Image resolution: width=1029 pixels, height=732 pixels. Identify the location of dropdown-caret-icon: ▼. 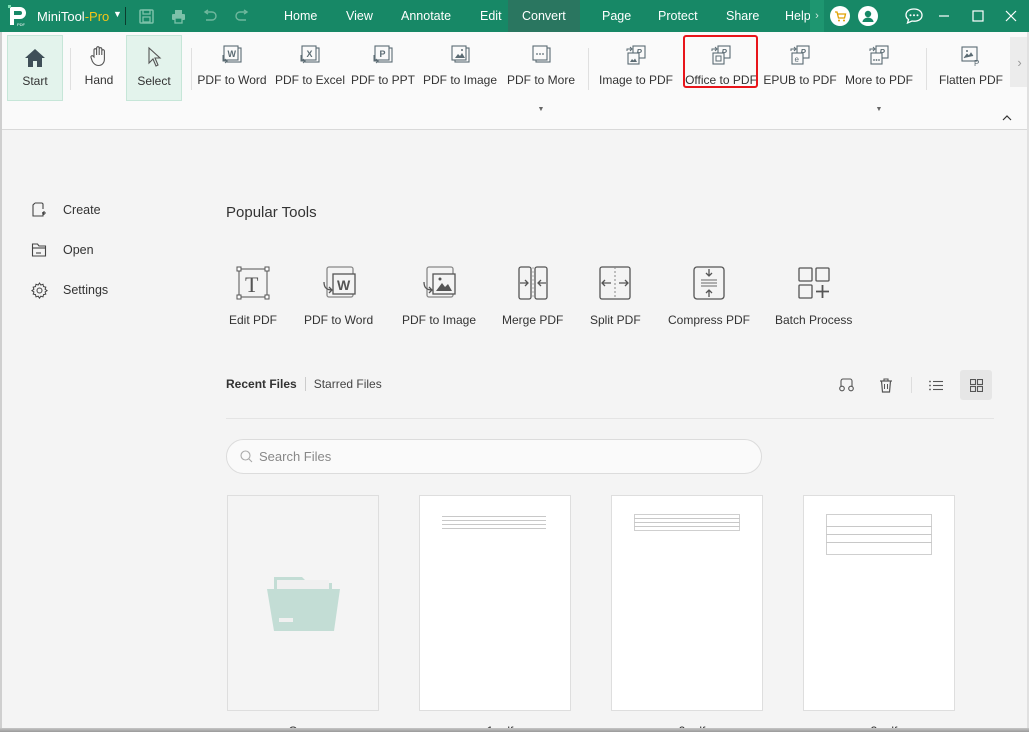
(541, 109).